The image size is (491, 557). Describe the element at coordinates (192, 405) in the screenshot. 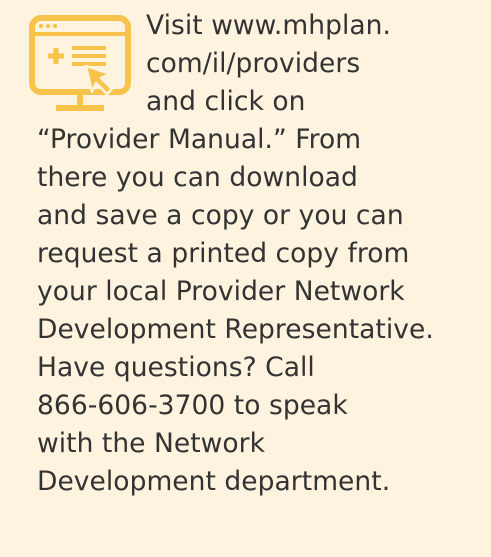

I see `text-line: 866-606-3700 to speak` at that location.